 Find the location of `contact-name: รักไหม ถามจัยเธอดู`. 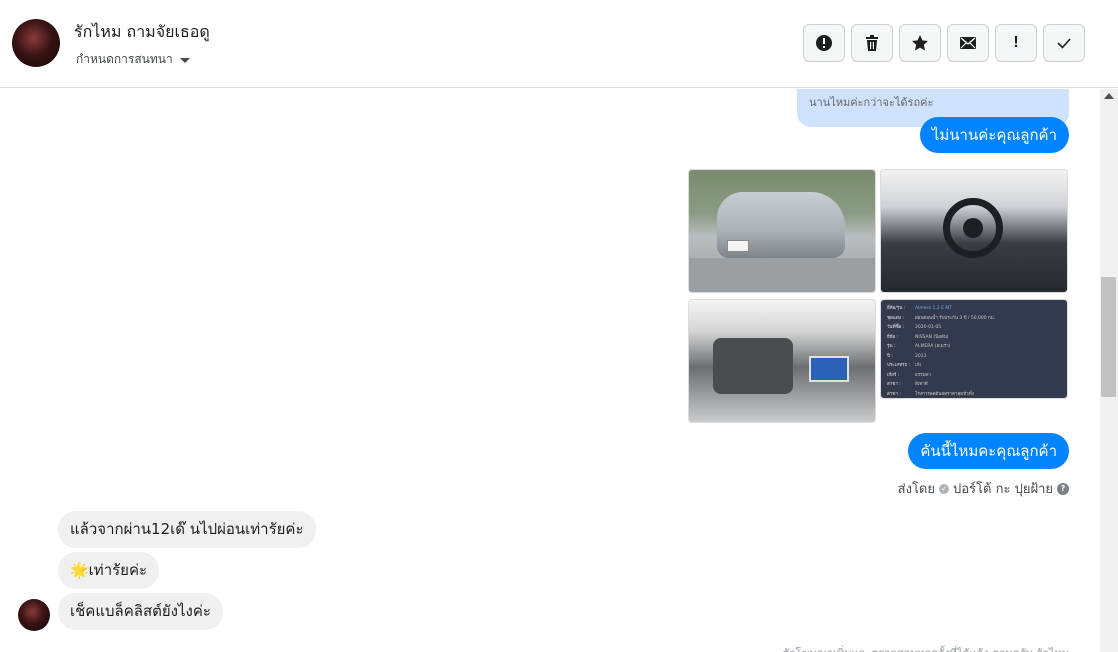

contact-name: รักไหม ถามจัยเธอดู is located at coordinates (142, 32).